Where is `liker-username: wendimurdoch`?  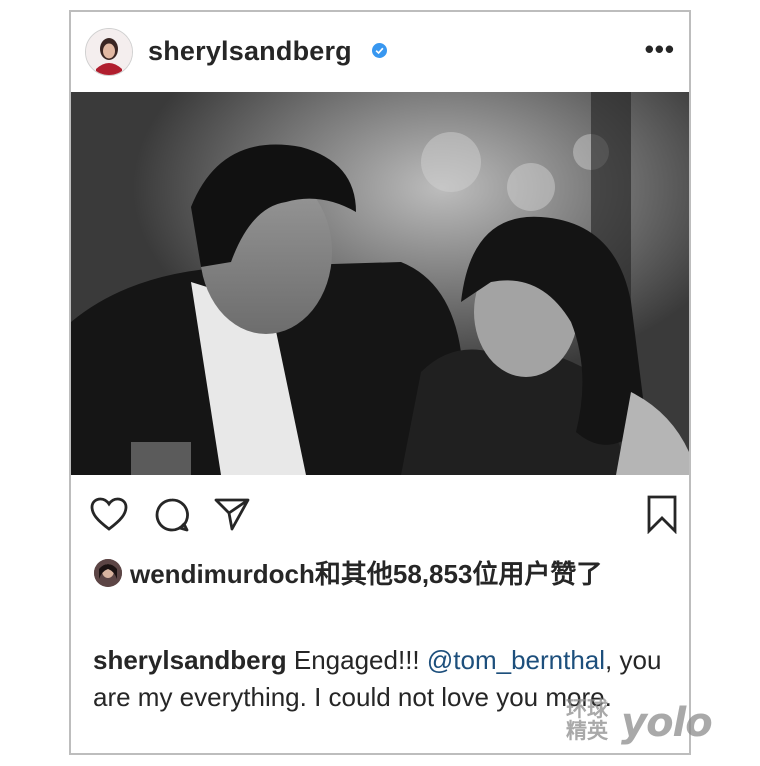 liker-username: wendimurdoch is located at coordinates (222, 574).